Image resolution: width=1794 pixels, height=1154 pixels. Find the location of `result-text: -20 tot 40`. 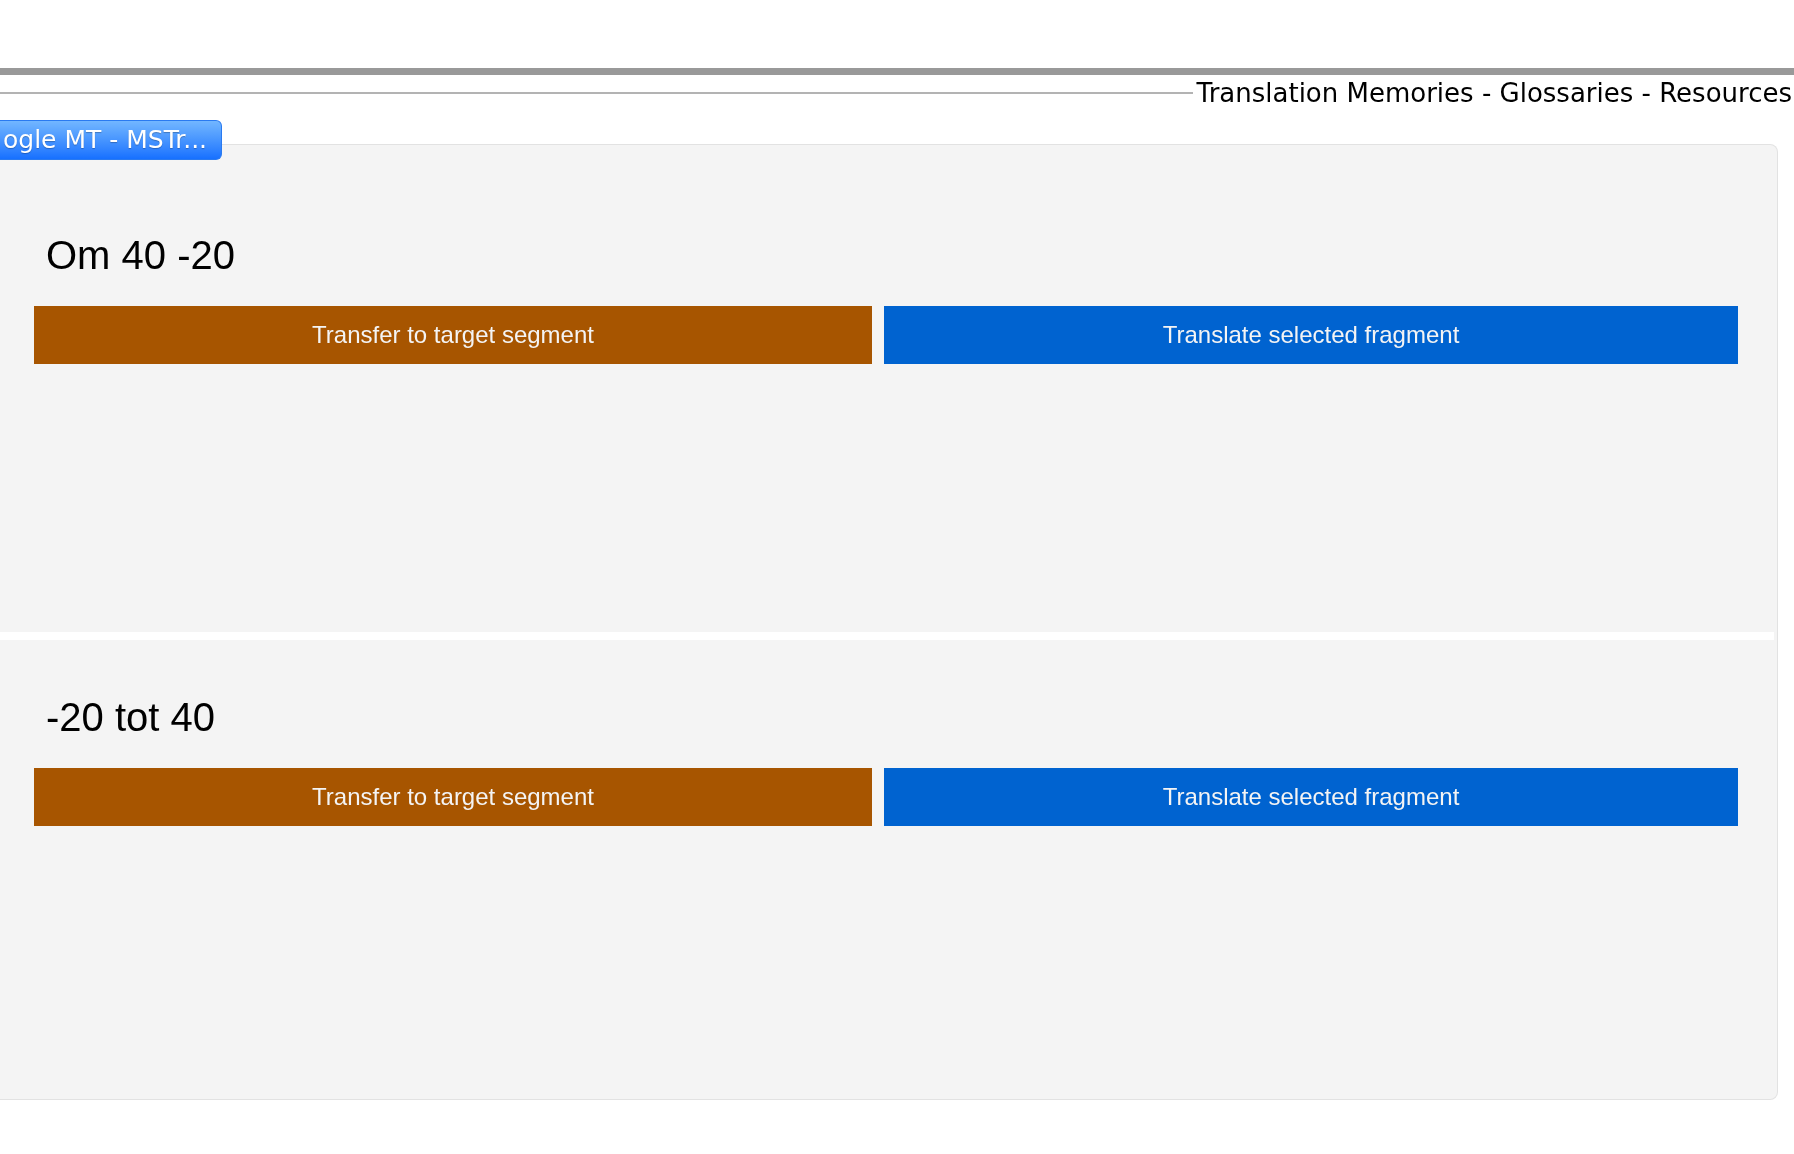

result-text: -20 tot 40 is located at coordinates (130, 717).